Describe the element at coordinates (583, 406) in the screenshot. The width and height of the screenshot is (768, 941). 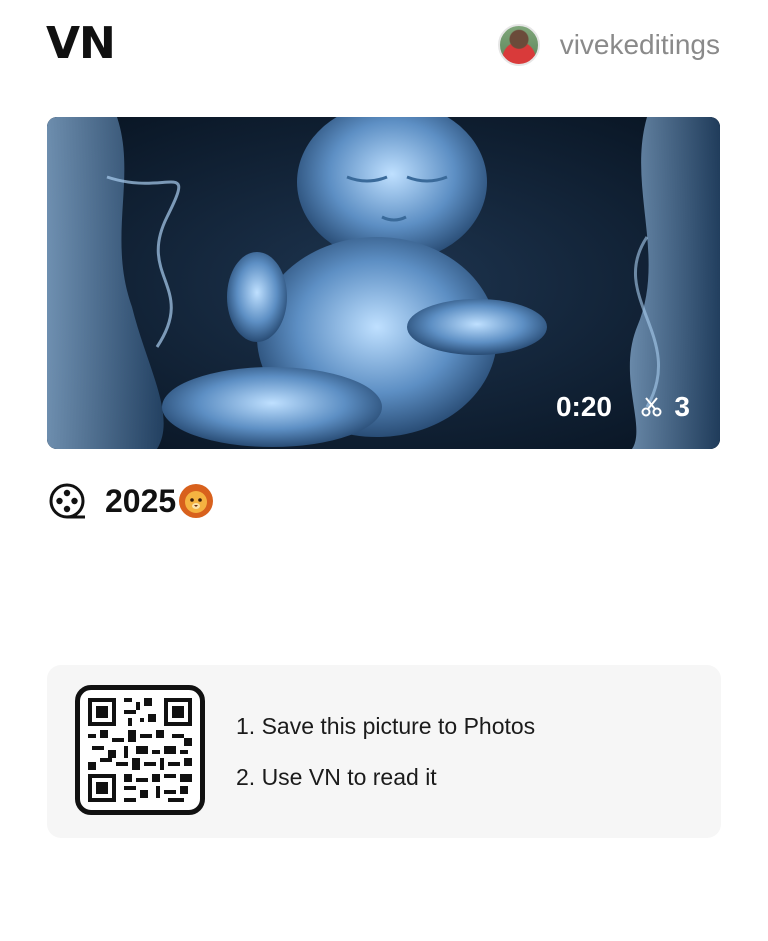
I see `video-duration: 0:20` at that location.